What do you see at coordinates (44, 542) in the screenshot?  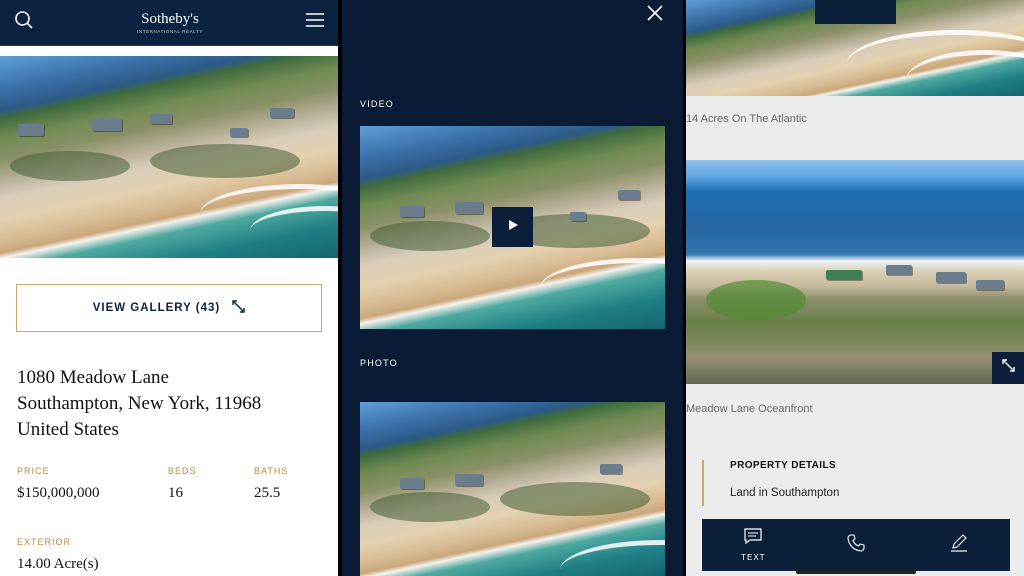 I see `stat-label: EXTERIOR` at bounding box center [44, 542].